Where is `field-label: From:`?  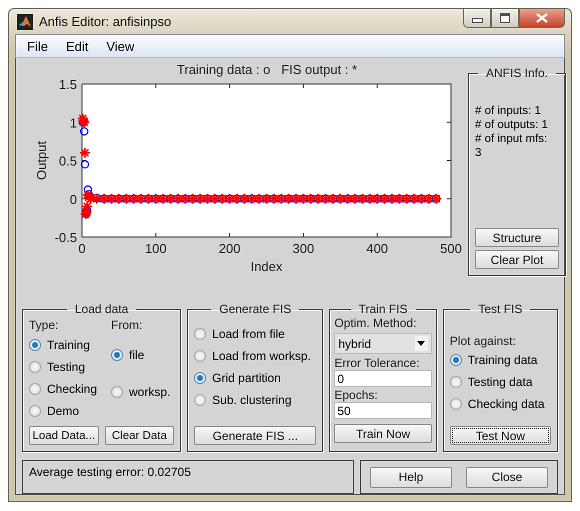 field-label: From: is located at coordinates (127, 325).